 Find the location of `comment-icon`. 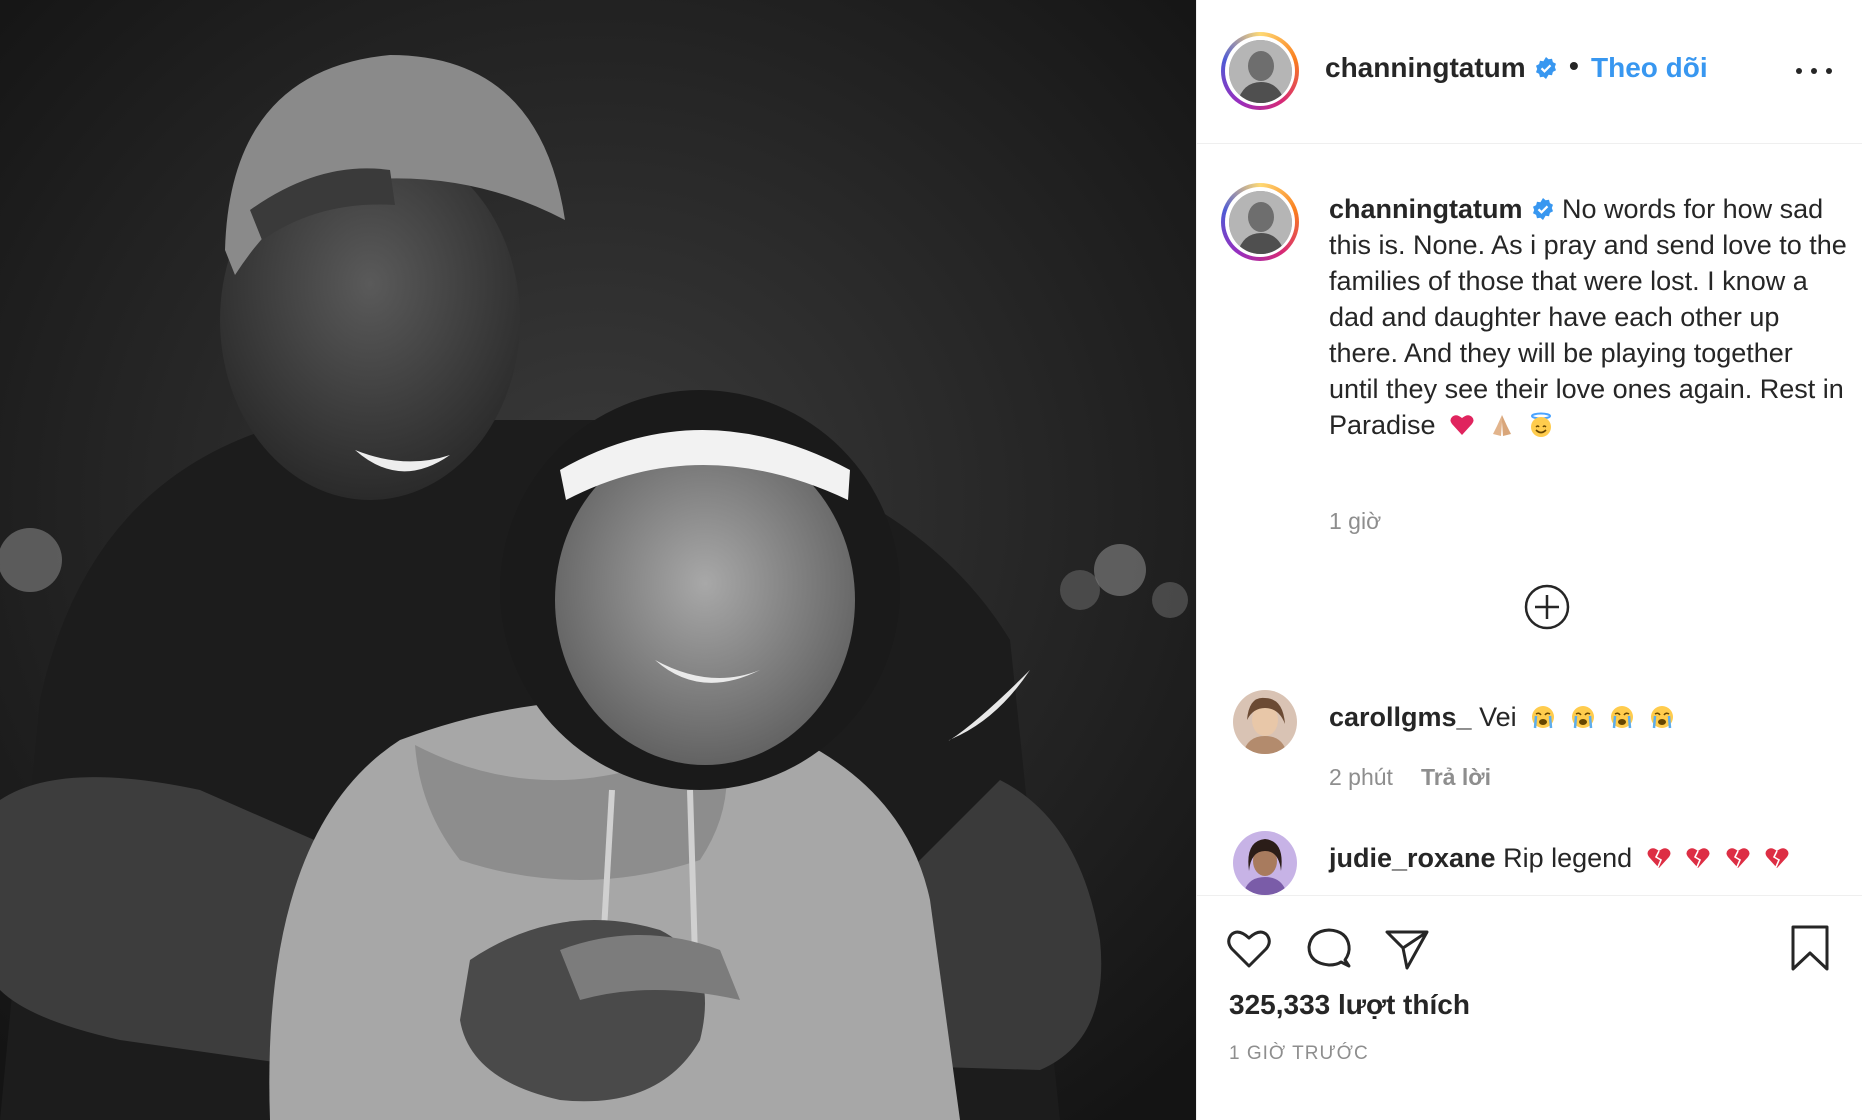

comment-icon is located at coordinates (1329, 948).